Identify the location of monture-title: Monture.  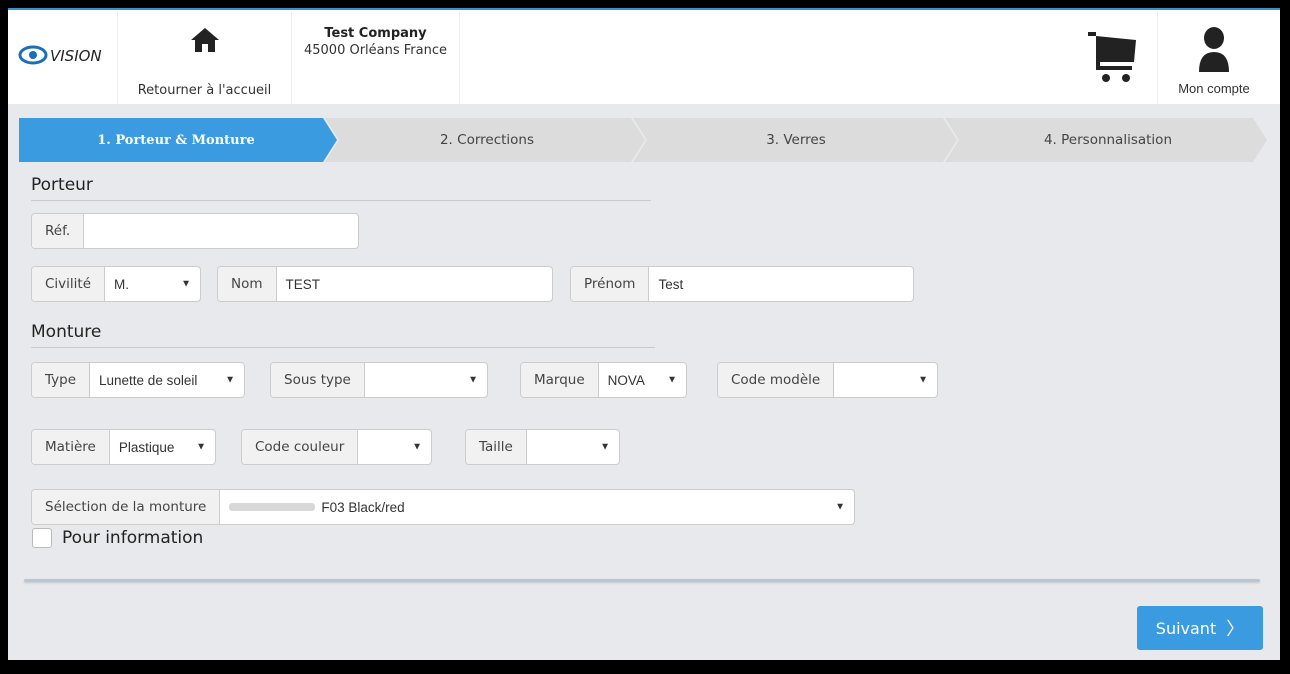
(66, 332).